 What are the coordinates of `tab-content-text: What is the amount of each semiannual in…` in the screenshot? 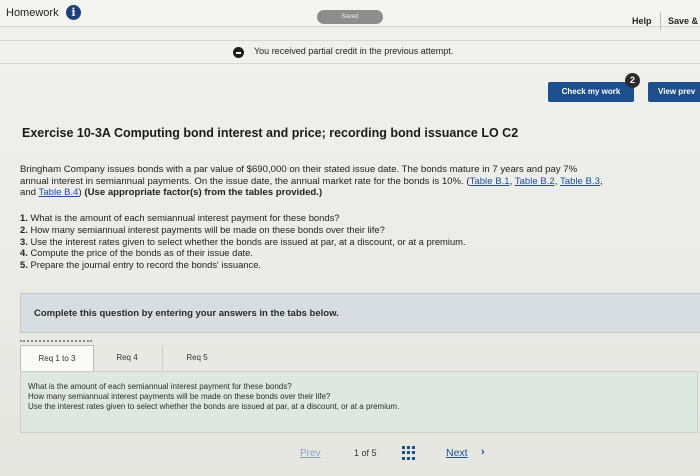 It's located at (213, 397).